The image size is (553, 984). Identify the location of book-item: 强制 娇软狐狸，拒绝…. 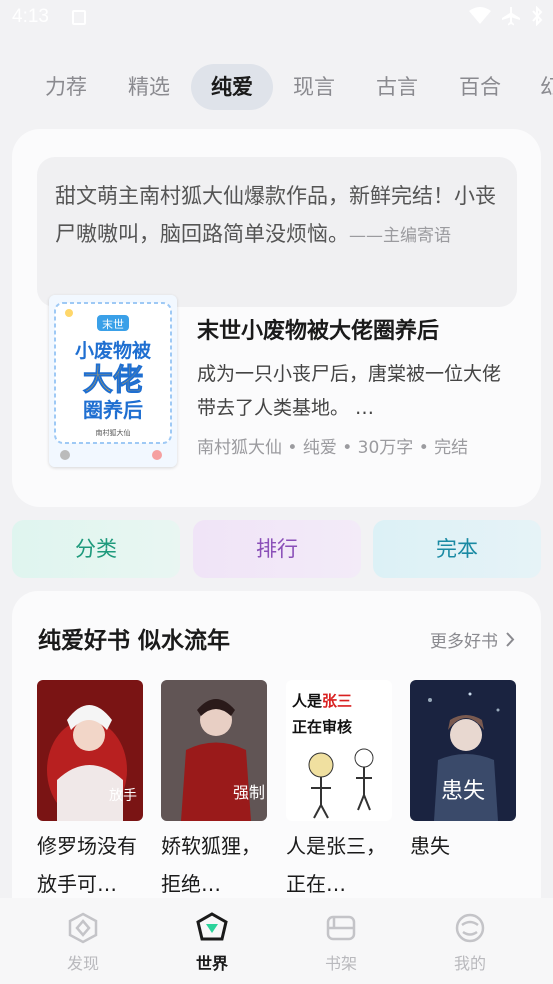
(214, 791).